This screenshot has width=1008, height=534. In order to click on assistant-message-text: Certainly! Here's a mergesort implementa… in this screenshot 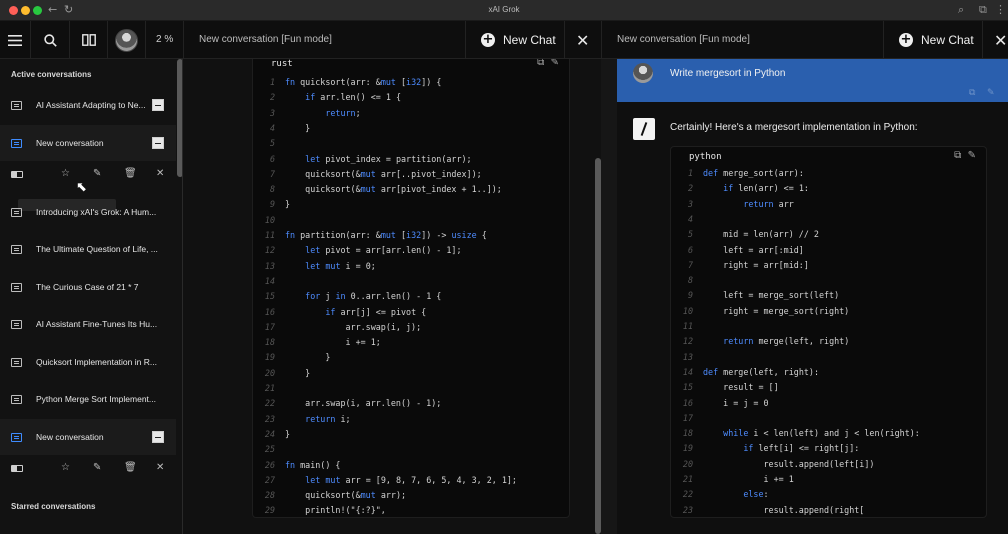, I will do `click(794, 127)`.